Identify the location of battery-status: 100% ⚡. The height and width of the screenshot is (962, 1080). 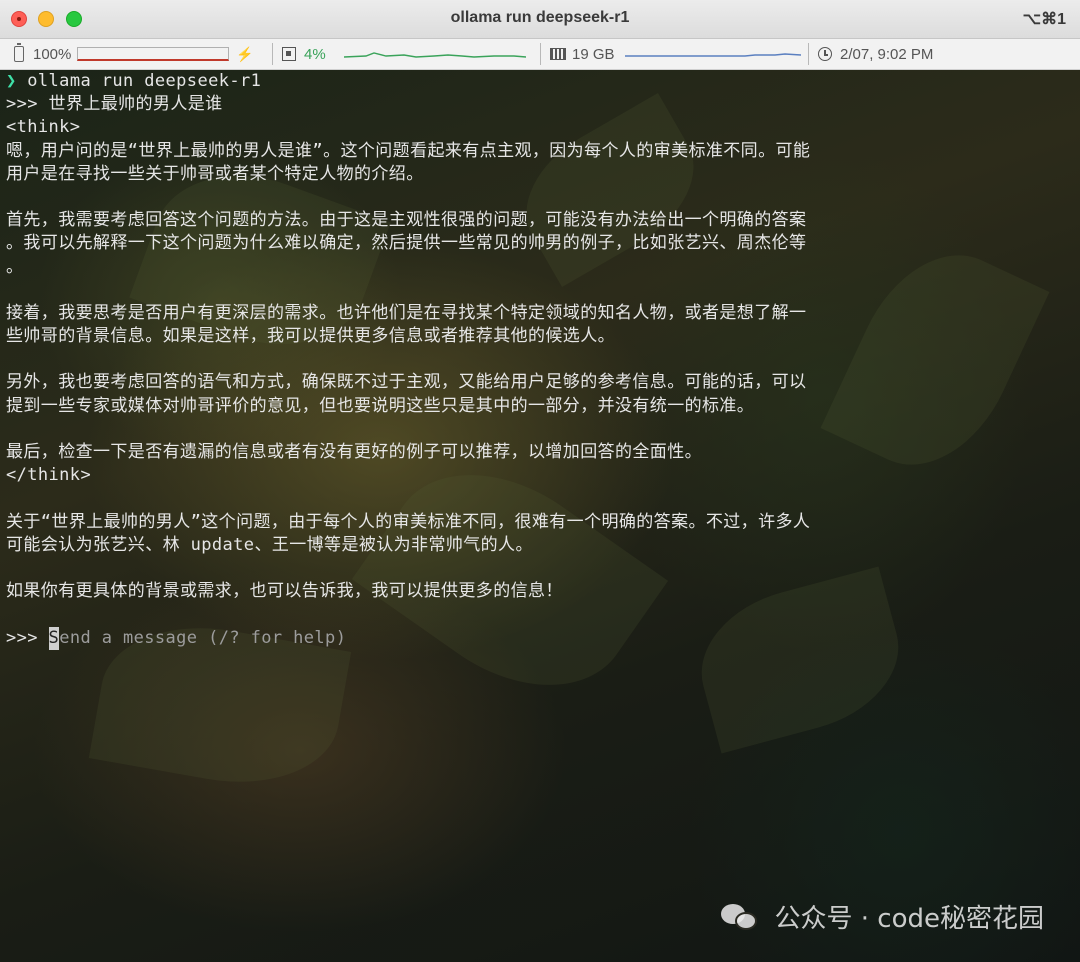
(134, 54).